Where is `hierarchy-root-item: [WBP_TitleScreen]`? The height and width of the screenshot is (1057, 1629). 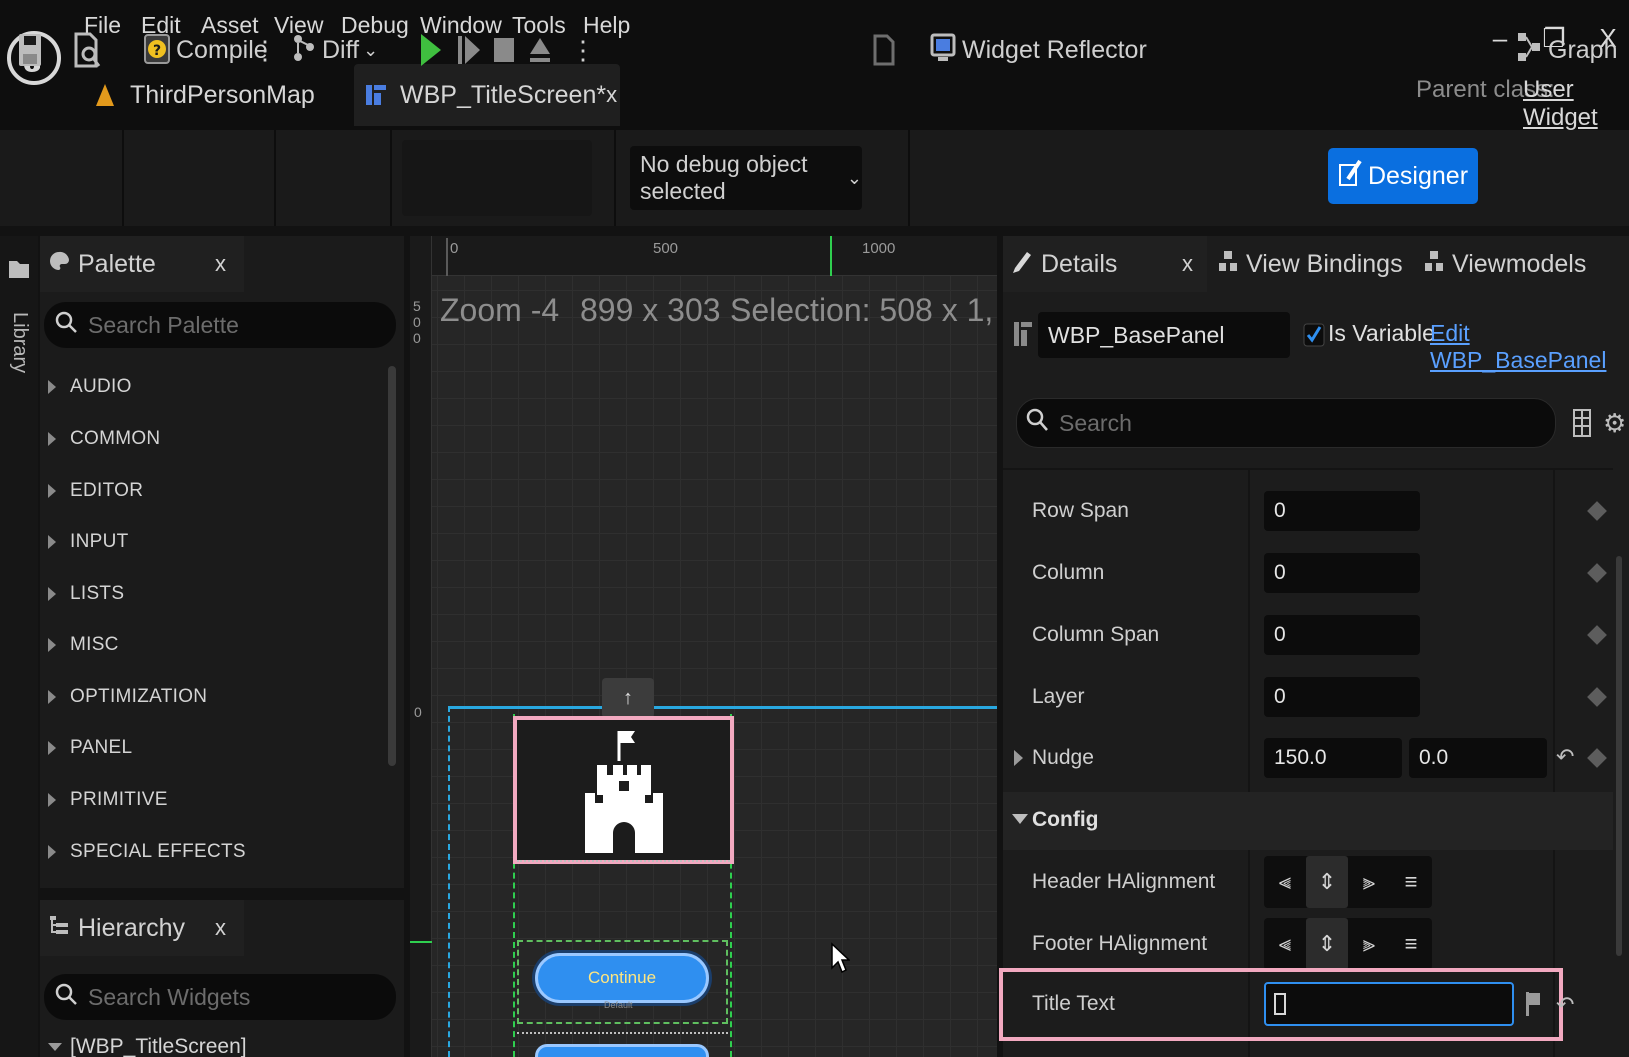
hierarchy-root-item: [WBP_TitleScreen] is located at coordinates (145, 1045).